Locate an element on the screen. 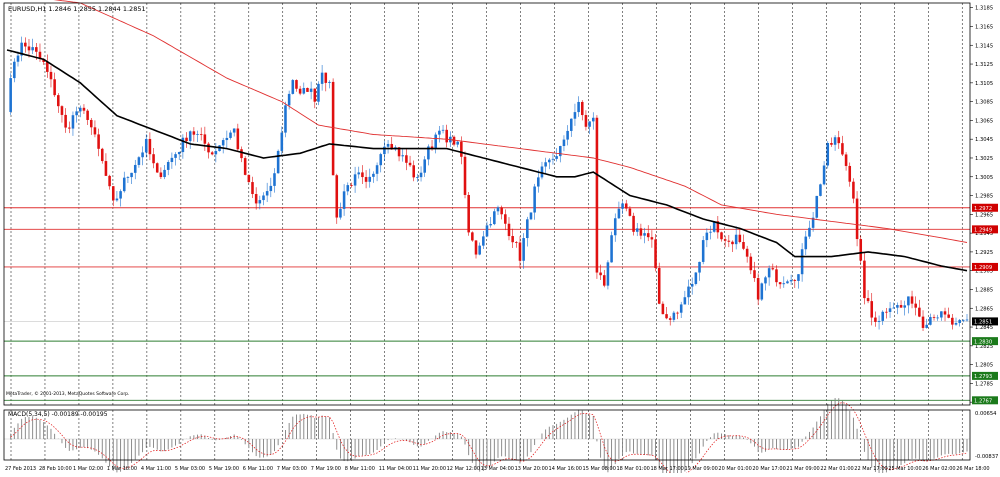 This screenshot has height=477, width=1000. y-tick-label: 1.2985 is located at coordinates (984, 197).